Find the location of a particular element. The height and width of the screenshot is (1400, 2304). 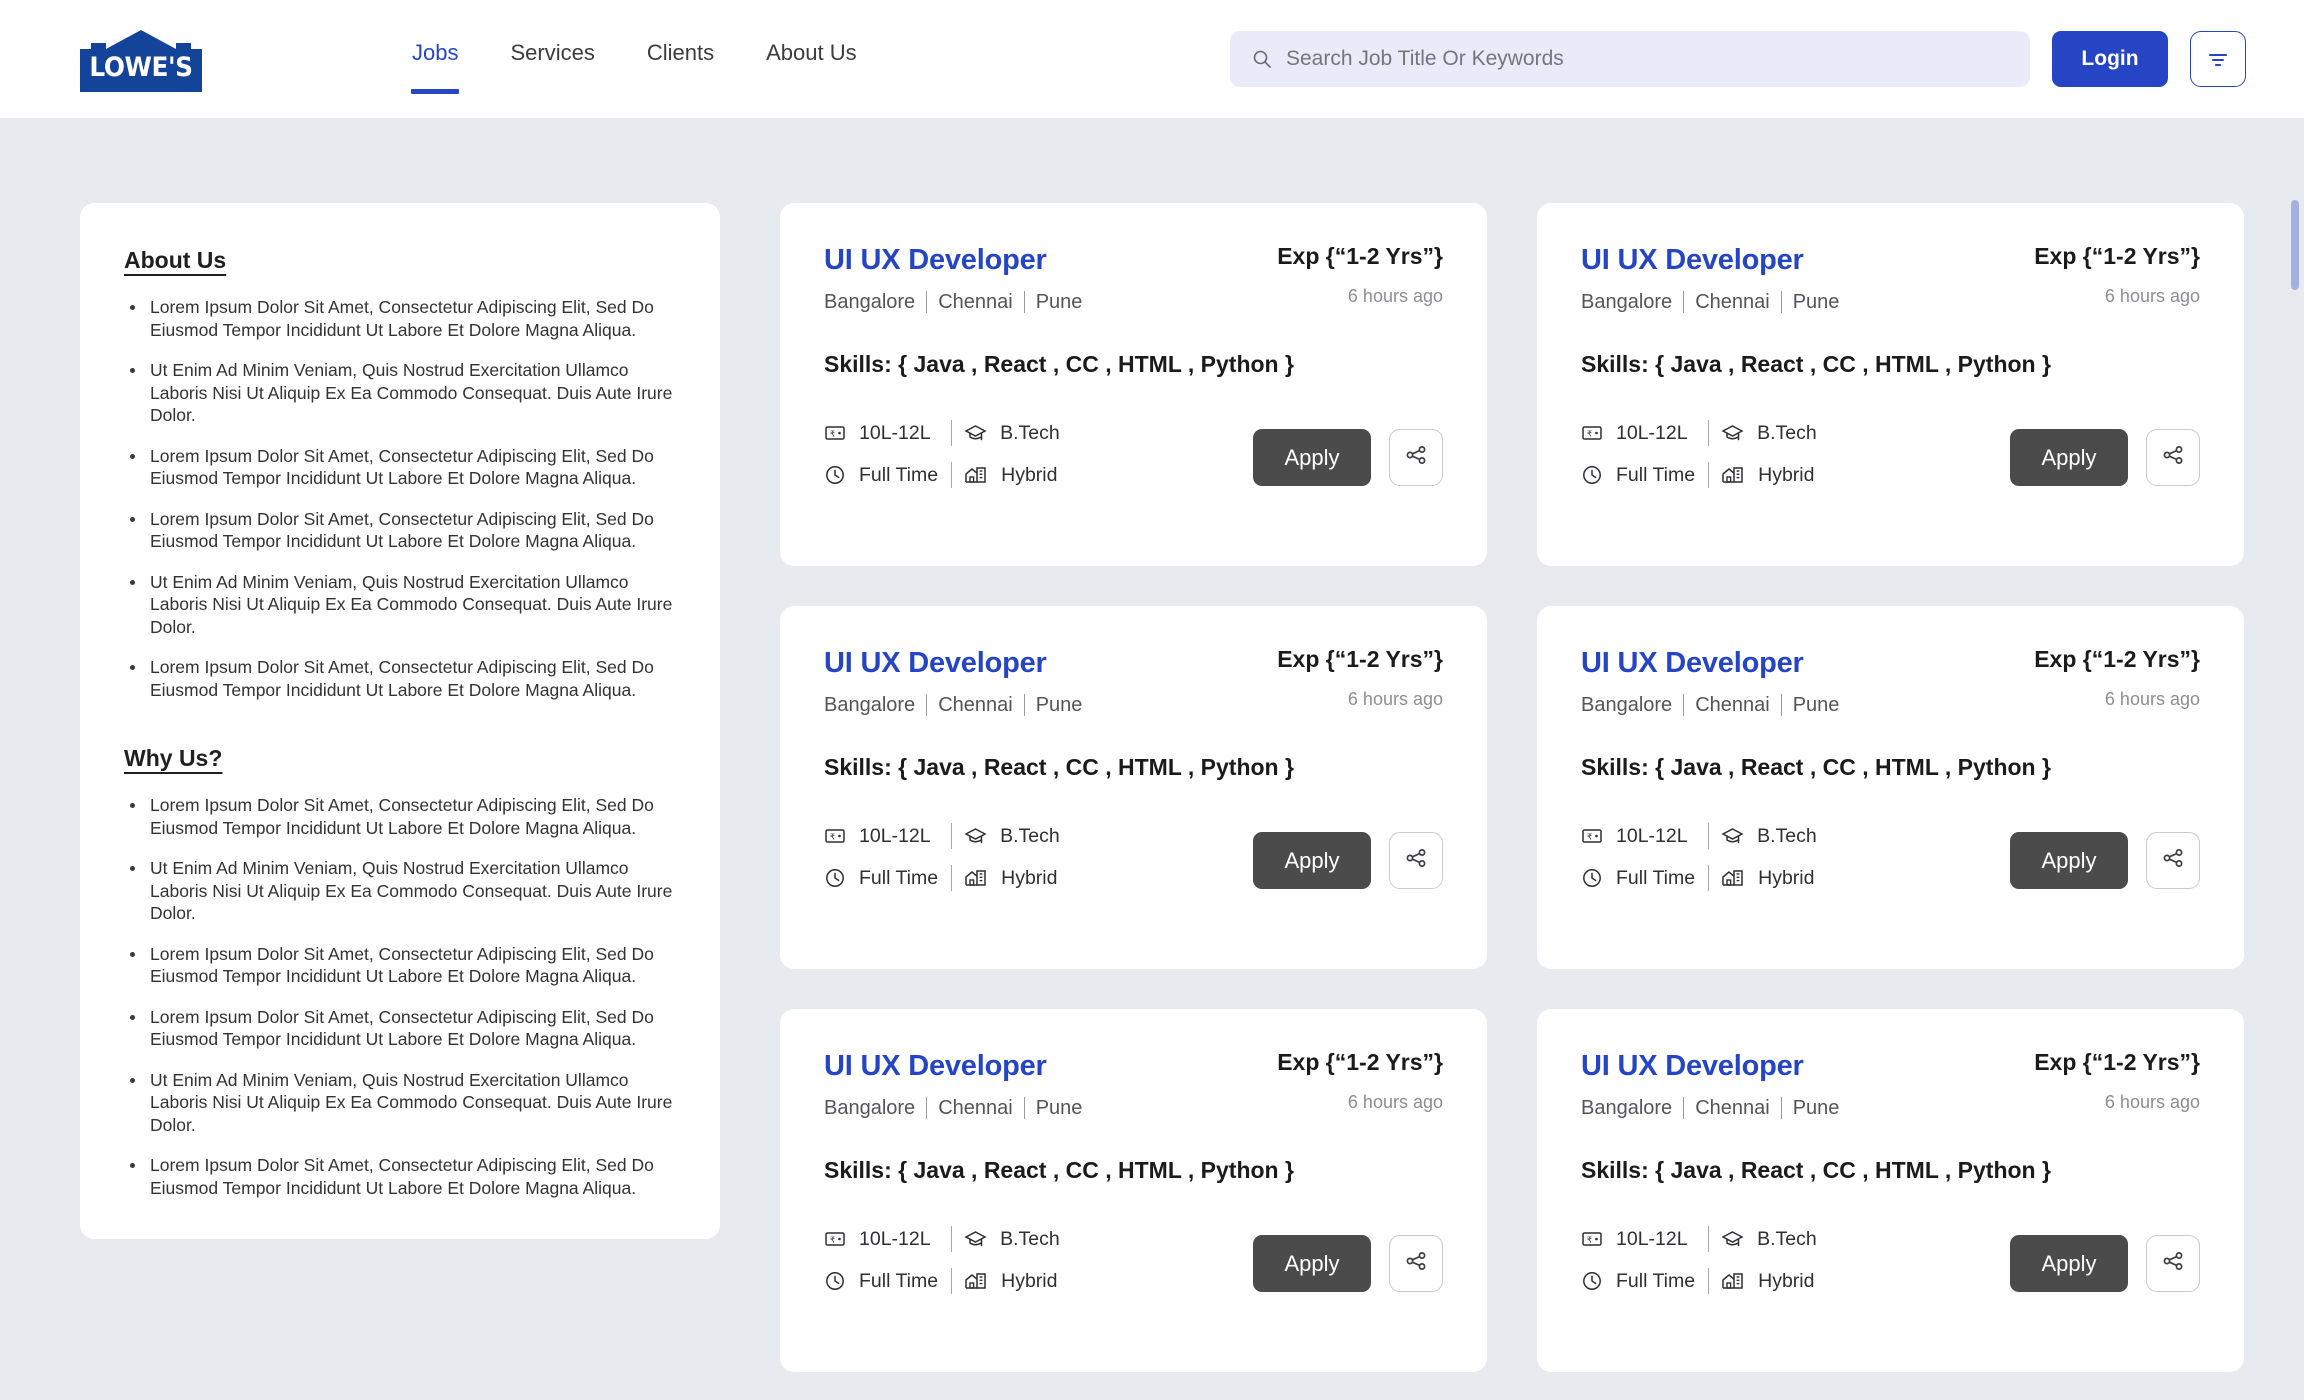

job-work-mode: Hybrid is located at coordinates (1787, 1281).